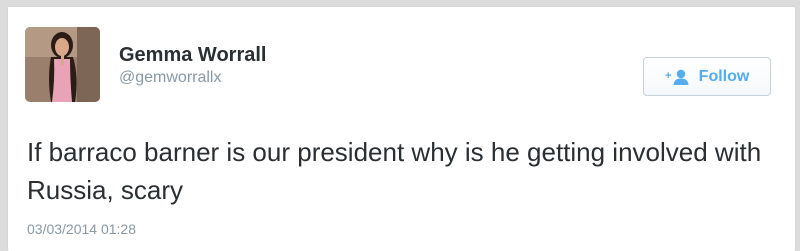  I want to click on add-user-icon: +, so click(677, 77).